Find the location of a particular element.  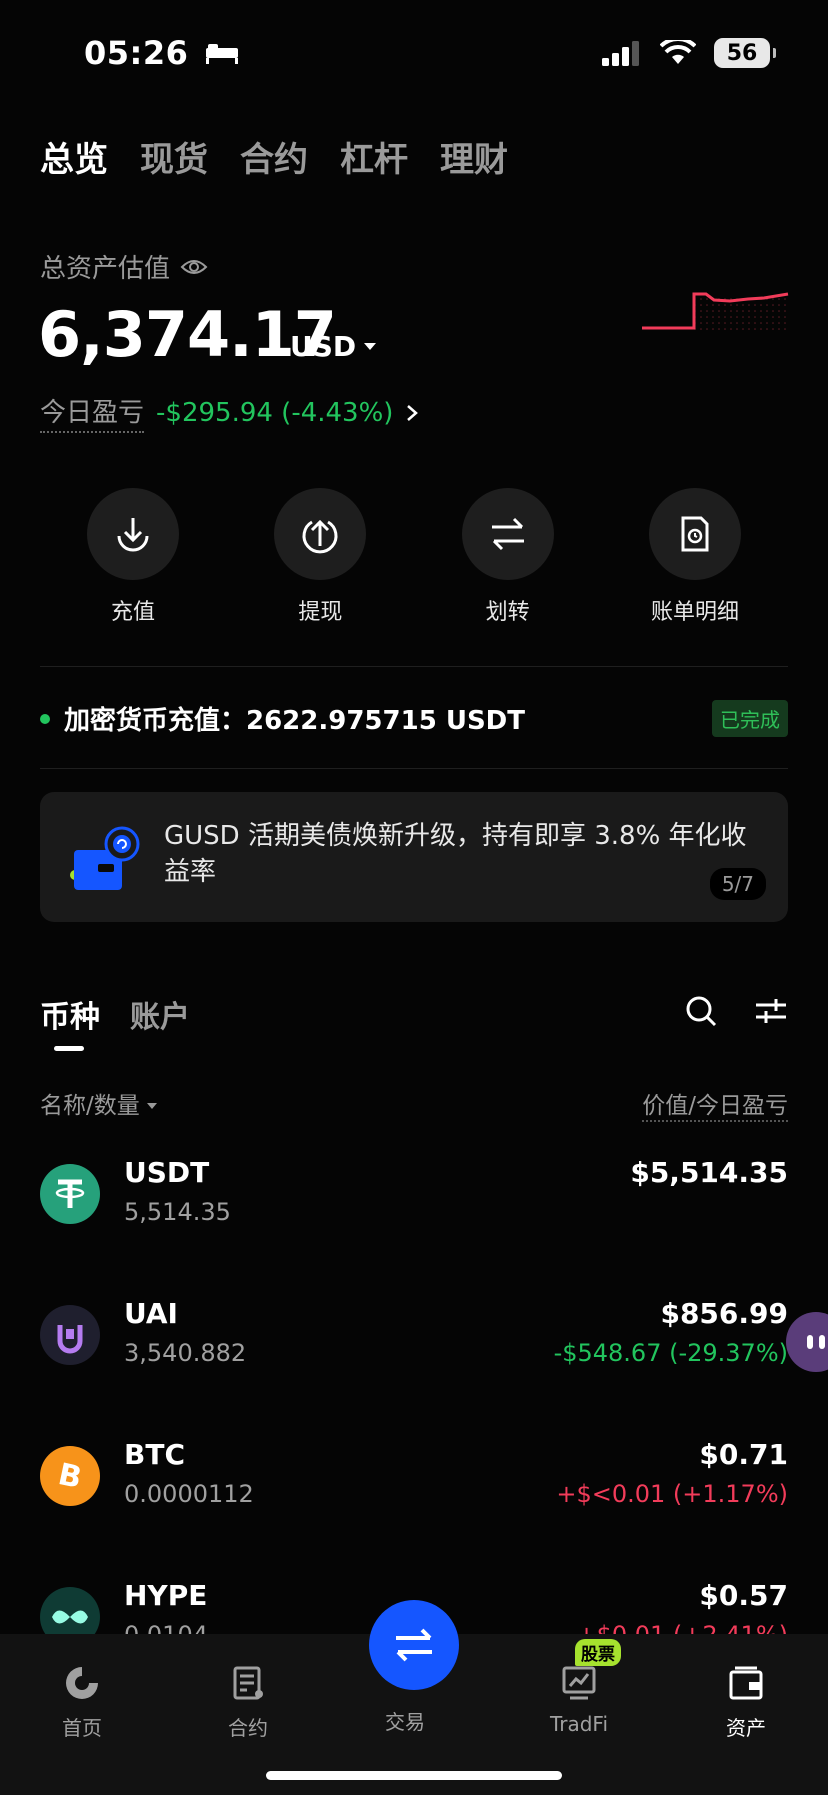

wifi-icon is located at coordinates (678, 52).